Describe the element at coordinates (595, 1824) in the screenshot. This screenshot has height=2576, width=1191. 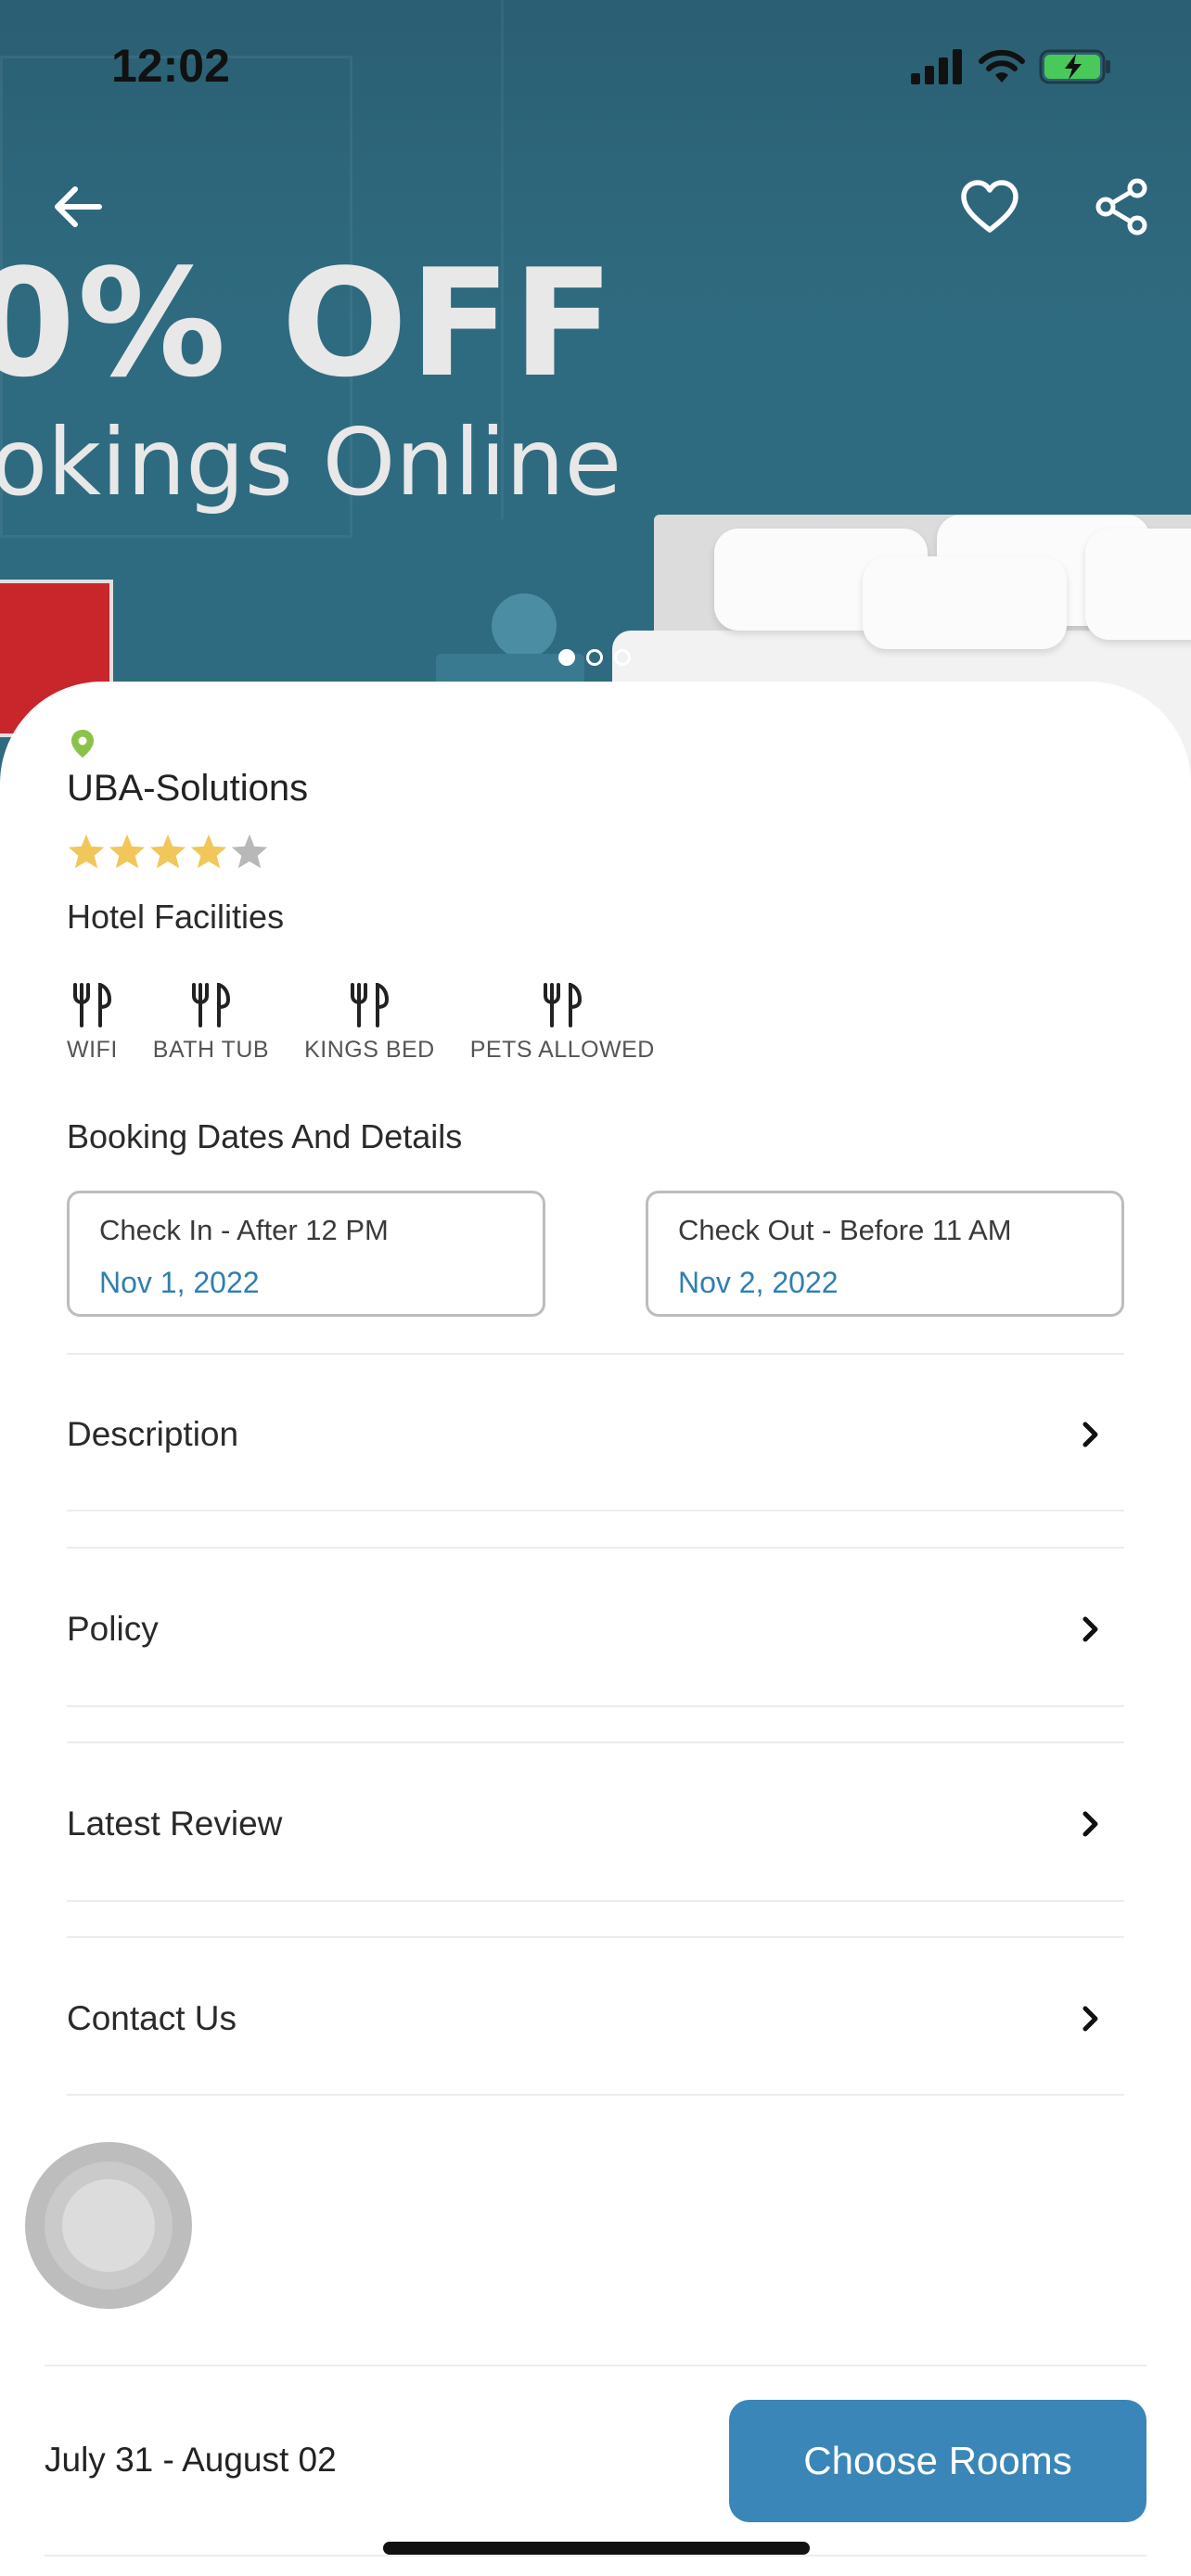
I see `latest-review-row: Latest Review` at that location.